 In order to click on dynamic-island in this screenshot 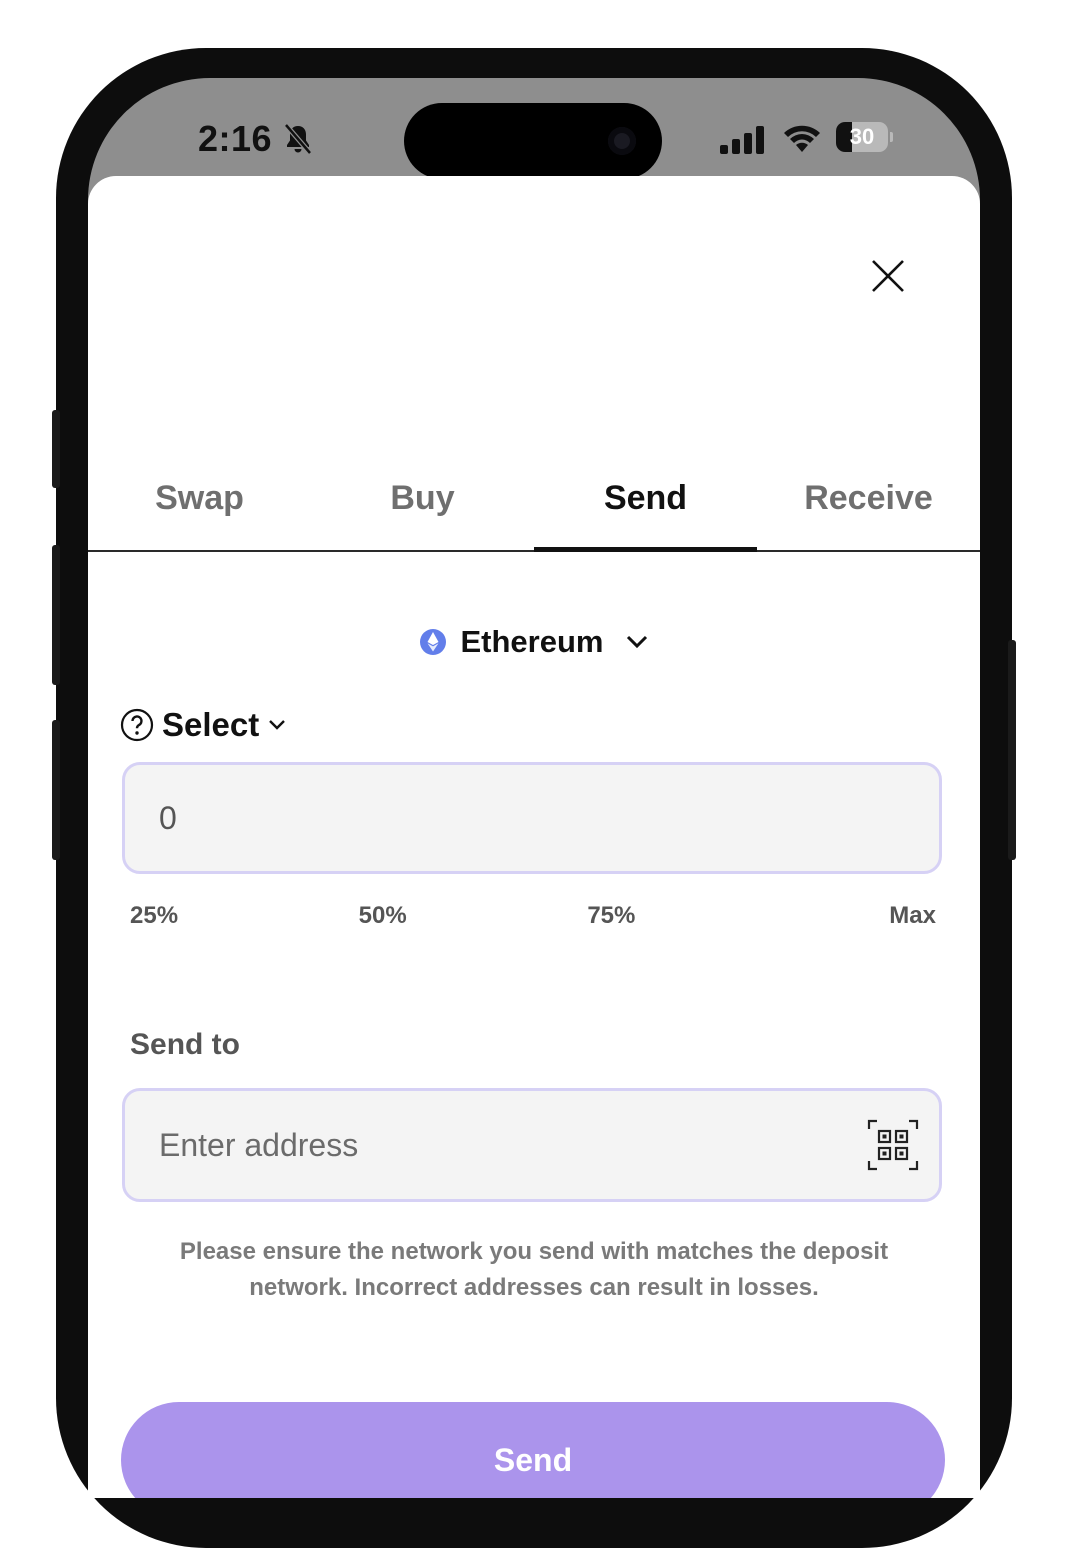, I will do `click(533, 141)`.